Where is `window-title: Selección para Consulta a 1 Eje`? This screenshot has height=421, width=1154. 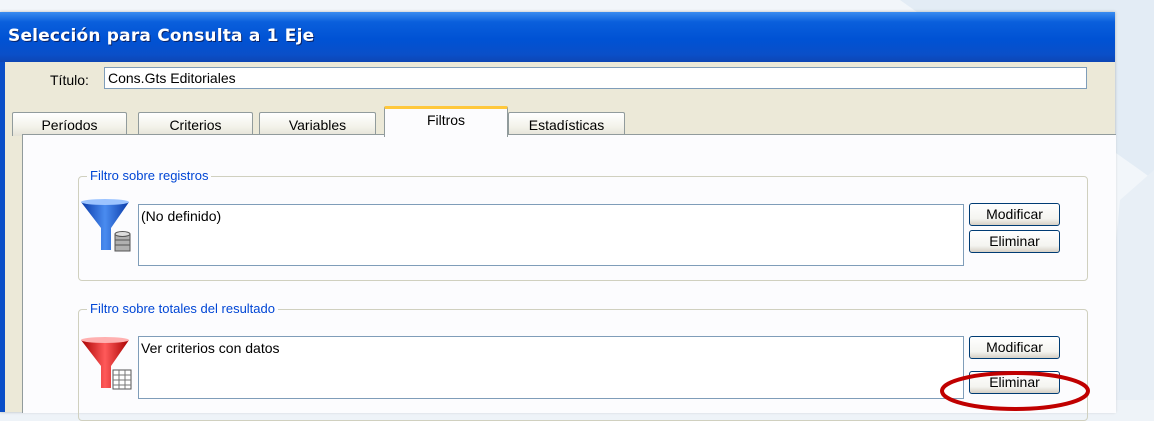
window-title: Selección para Consulta a 1 Eje is located at coordinates (161, 36).